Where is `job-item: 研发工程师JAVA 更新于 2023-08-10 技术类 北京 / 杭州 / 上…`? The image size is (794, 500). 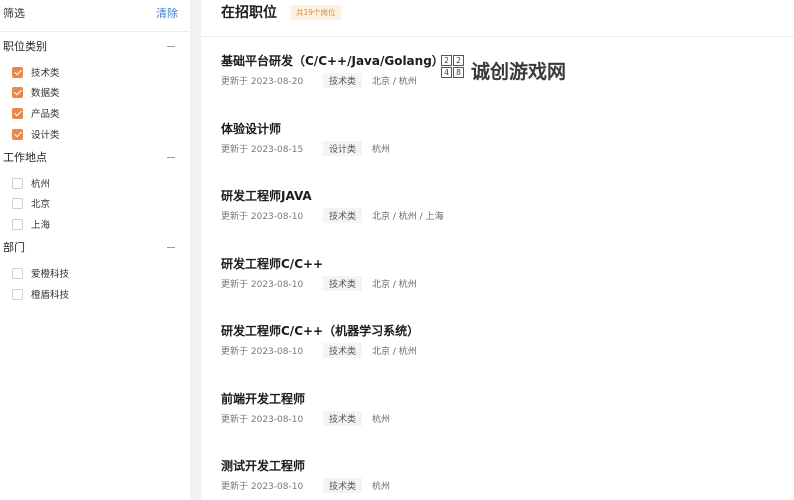
job-item: 研发工程师JAVA 更新于 2023-08-10 技术类 北京 / 杭州 / 上… is located at coordinates (501, 208).